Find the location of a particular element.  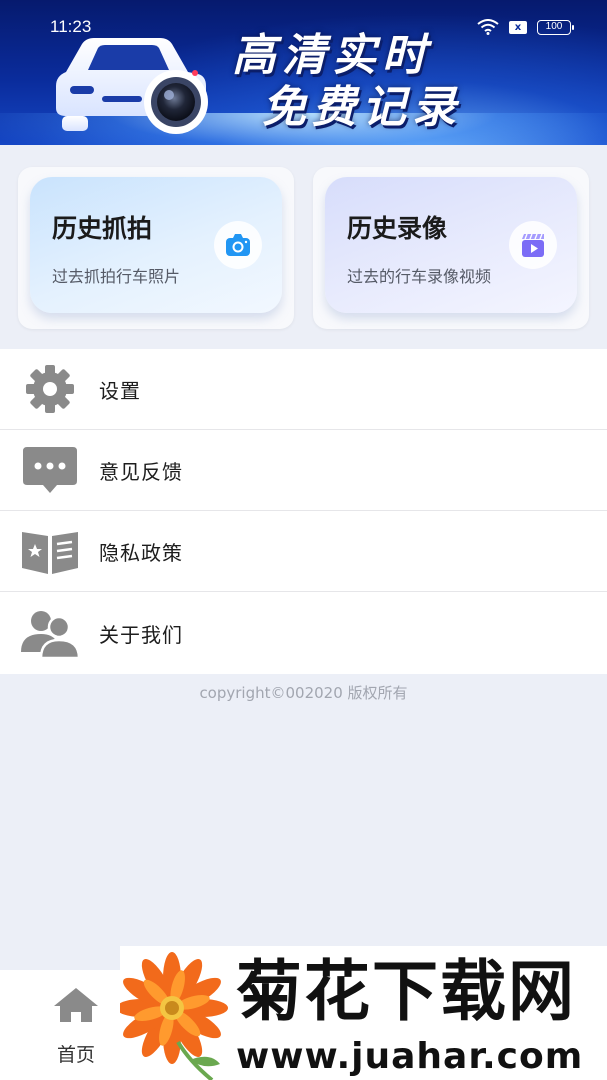

history-videos-card: 历史录像 过去的行车录像视频 is located at coordinates (451, 248).